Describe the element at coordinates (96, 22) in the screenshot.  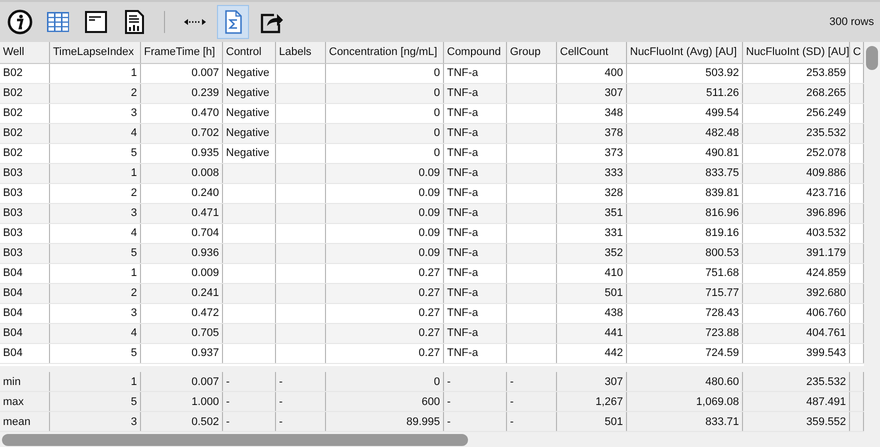
I see `window-icon` at that location.